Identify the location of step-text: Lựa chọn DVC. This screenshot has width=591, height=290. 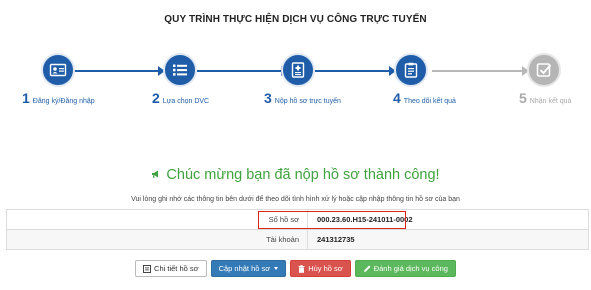
(186, 101).